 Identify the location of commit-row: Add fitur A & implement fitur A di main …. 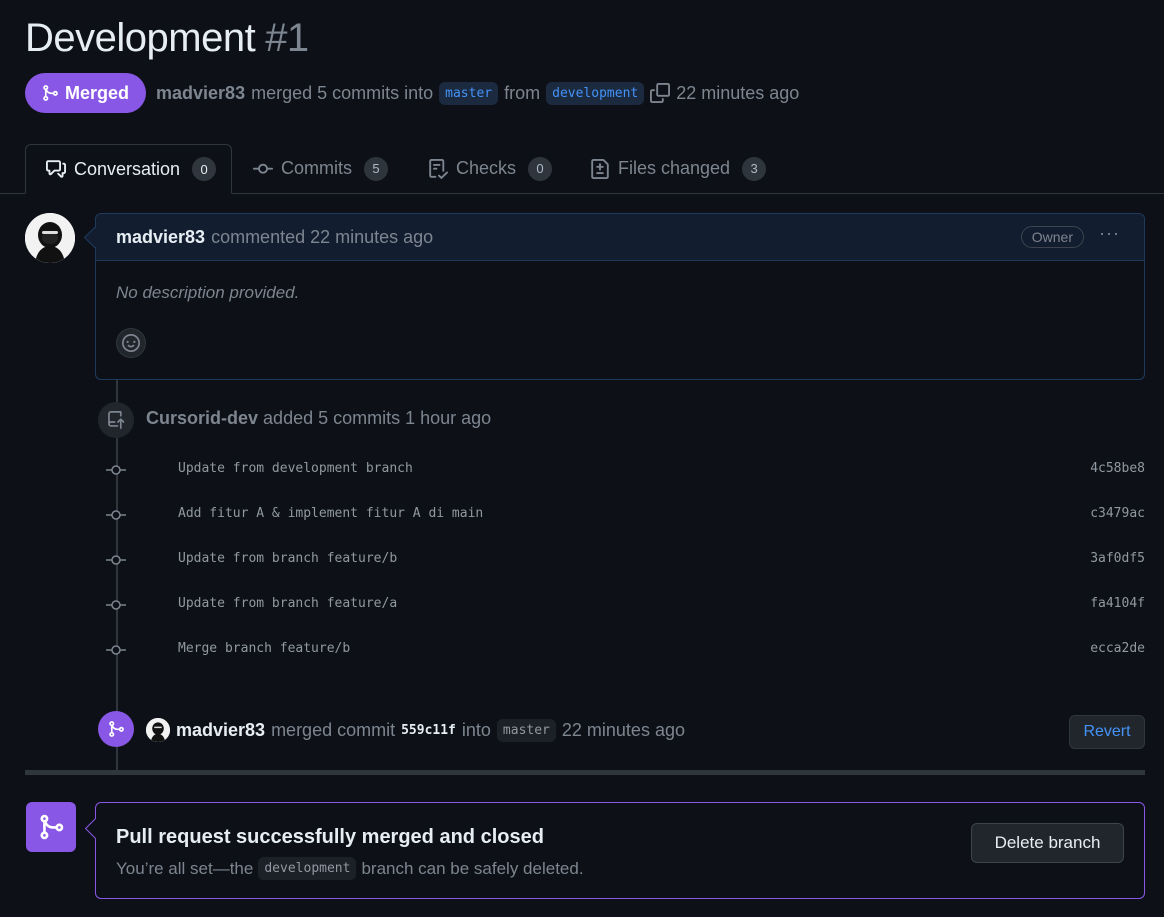
(582, 515).